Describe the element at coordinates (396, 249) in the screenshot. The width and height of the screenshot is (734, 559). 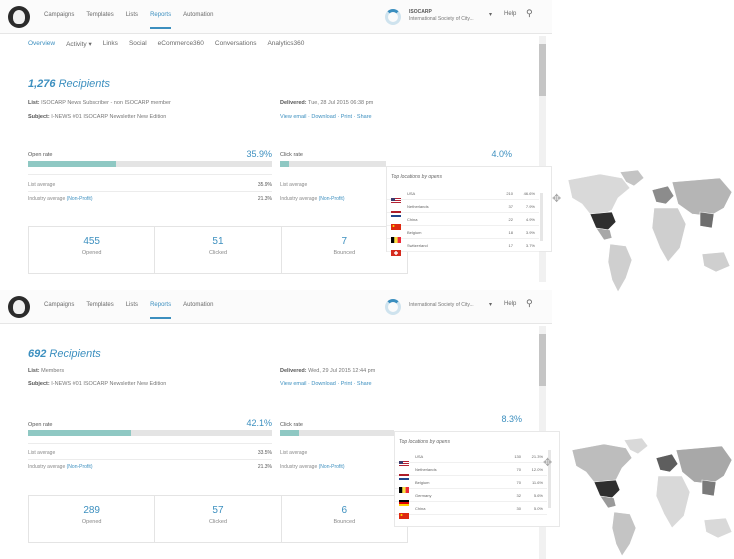
I see `flag-ch-icon` at that location.